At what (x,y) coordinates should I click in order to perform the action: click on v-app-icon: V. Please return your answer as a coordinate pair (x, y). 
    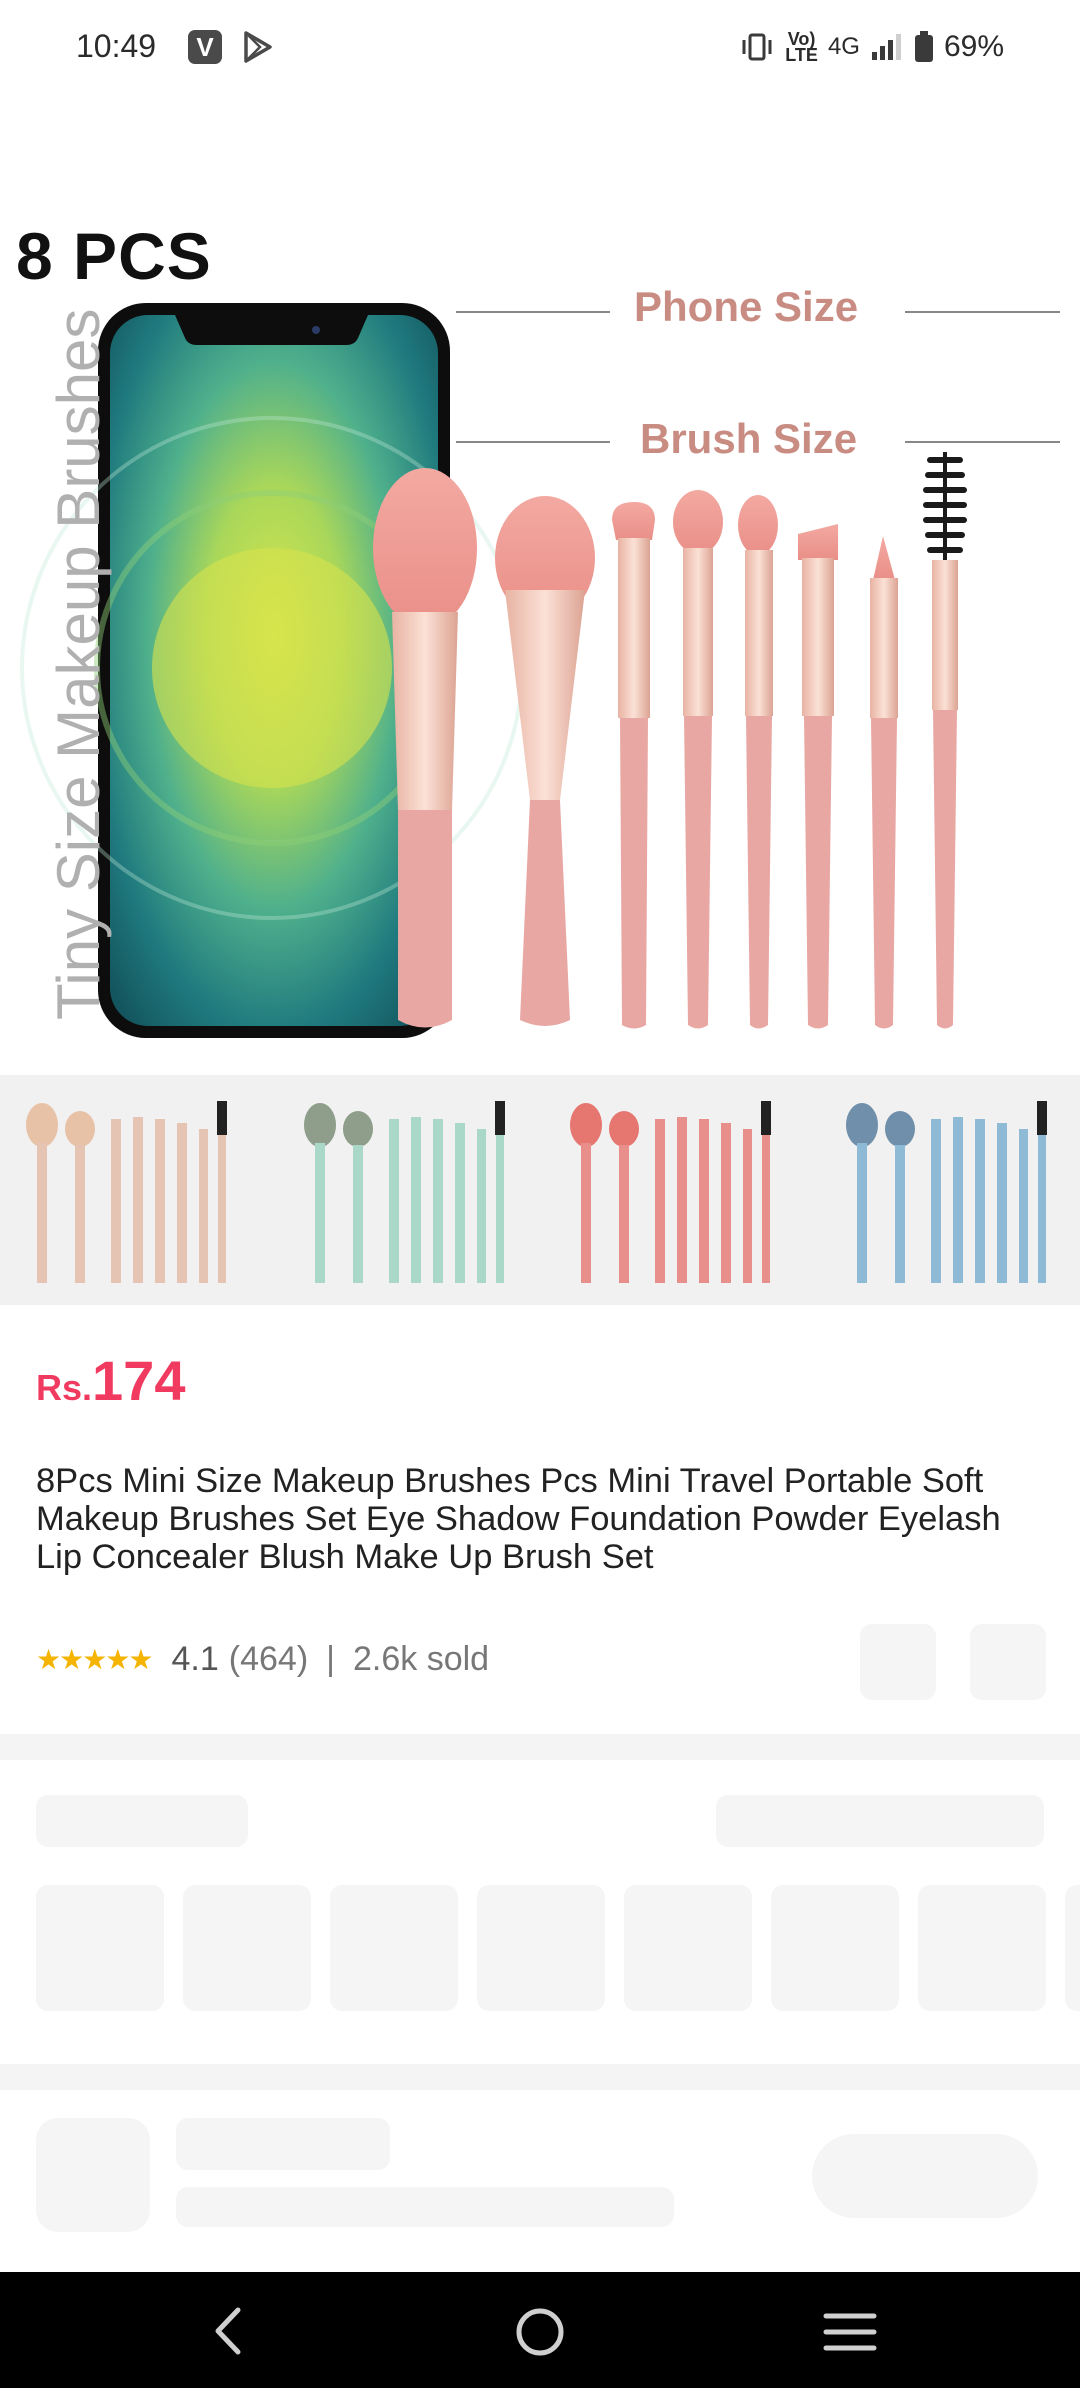
    Looking at the image, I should click on (205, 47).